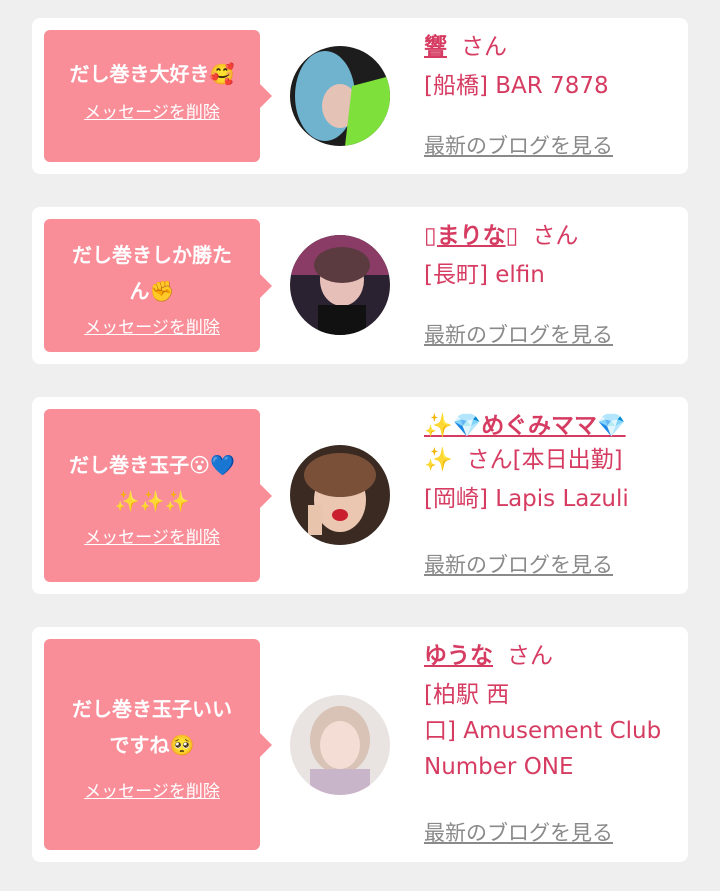  Describe the element at coordinates (152, 501) in the screenshot. I see `message-text: ✨✨✨` at that location.